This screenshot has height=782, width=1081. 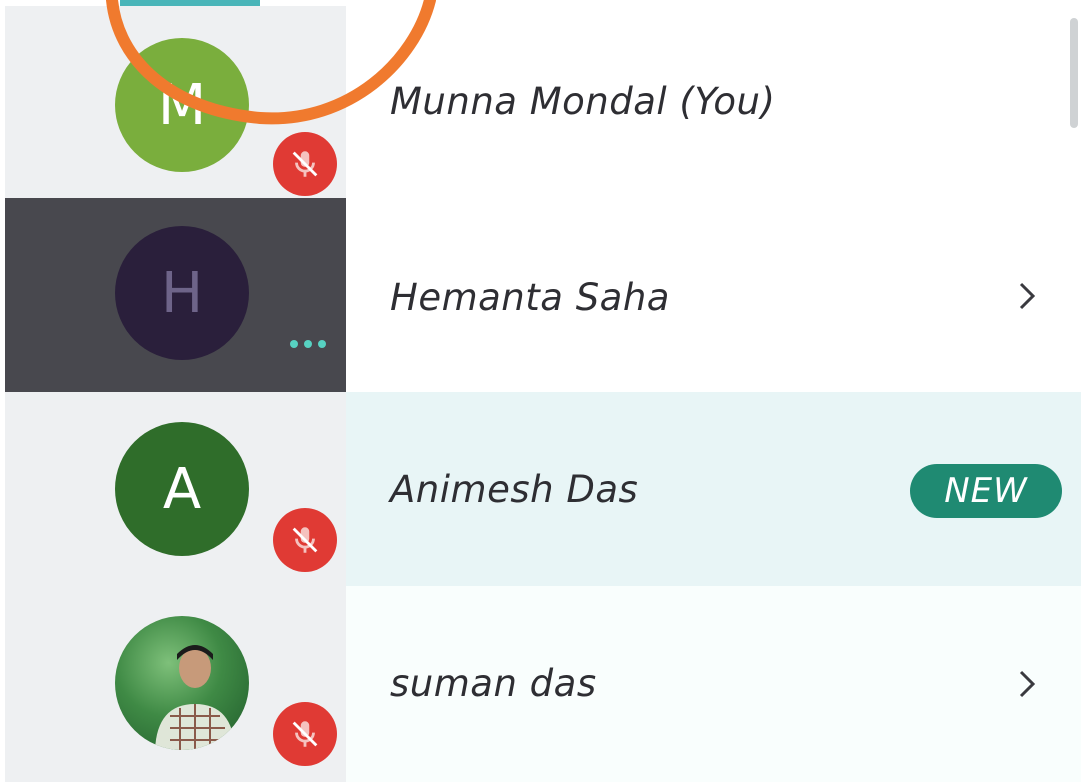 What do you see at coordinates (583, 101) in the screenshot?
I see `participant-name: Munna Mondal (You)` at bounding box center [583, 101].